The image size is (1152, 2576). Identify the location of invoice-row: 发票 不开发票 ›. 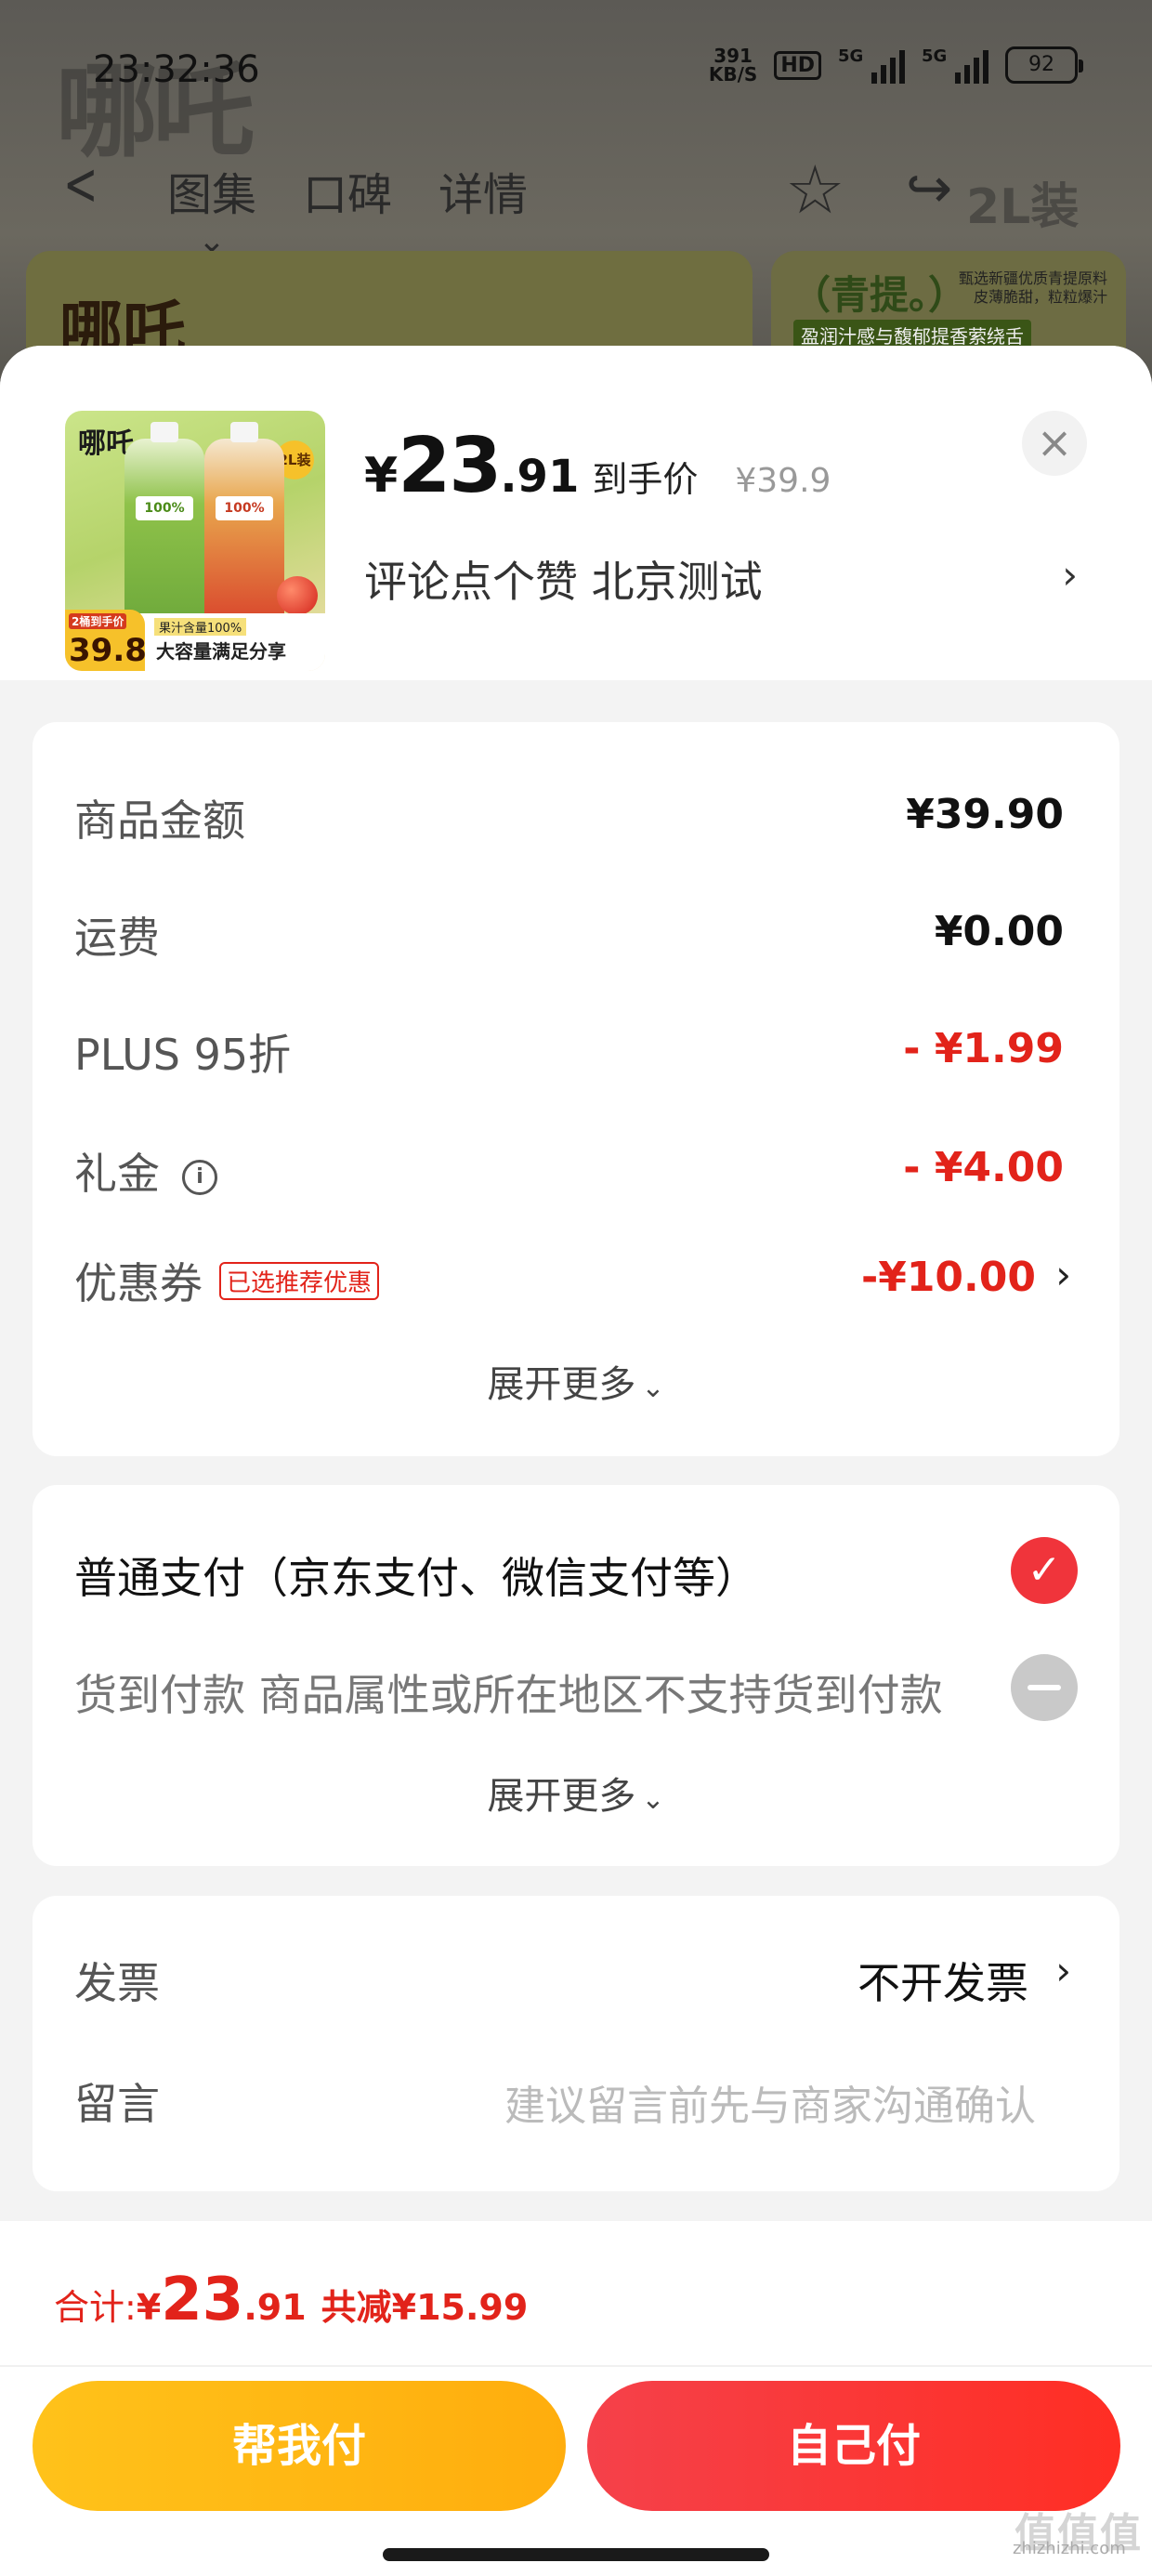
(572, 1983).